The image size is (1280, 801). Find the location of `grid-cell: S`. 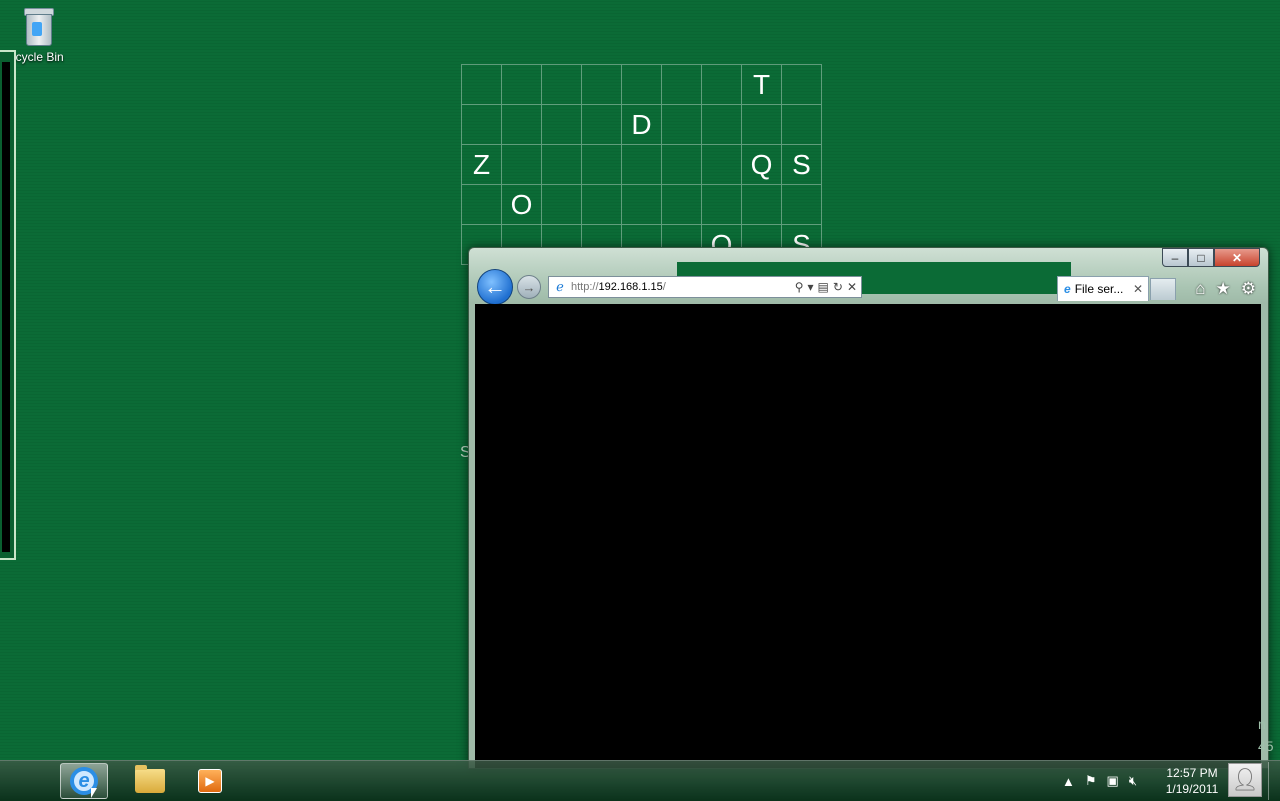

grid-cell: S is located at coordinates (802, 165).